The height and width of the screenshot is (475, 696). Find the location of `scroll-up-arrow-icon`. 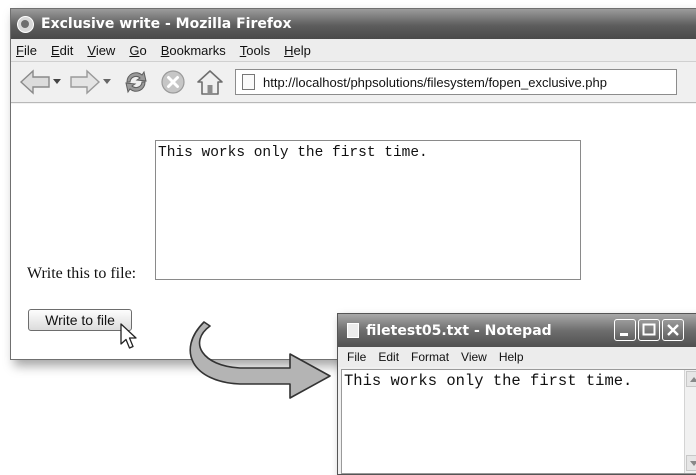

scroll-up-arrow-icon is located at coordinates (693, 379).